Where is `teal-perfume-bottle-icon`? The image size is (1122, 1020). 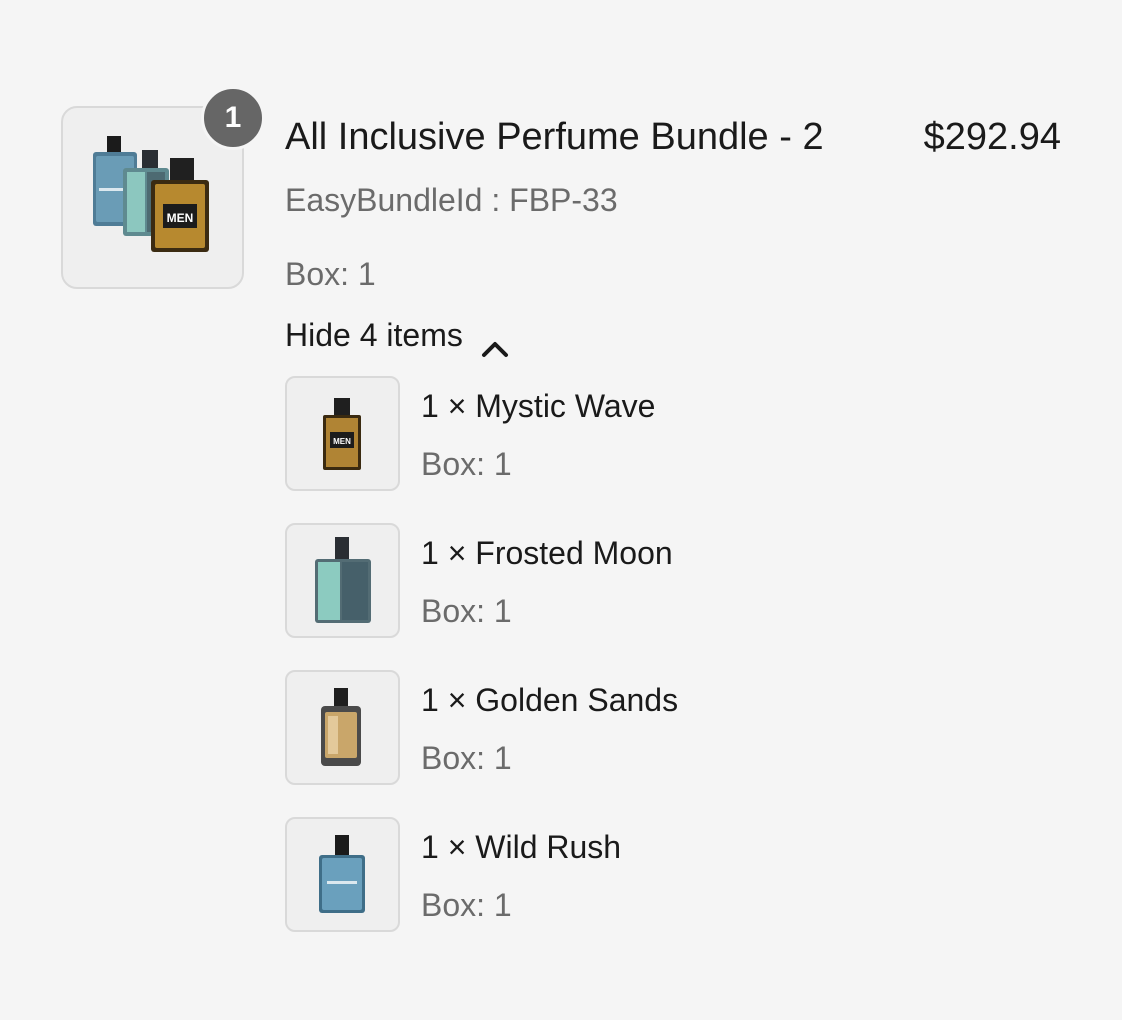 teal-perfume-bottle-icon is located at coordinates (343, 580).